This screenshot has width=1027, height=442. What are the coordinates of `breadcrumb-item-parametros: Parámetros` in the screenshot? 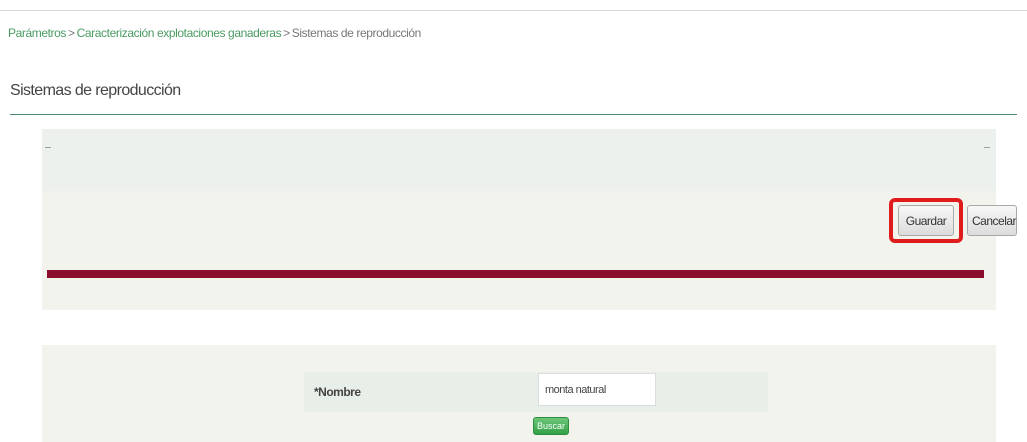 It's located at (37, 33).